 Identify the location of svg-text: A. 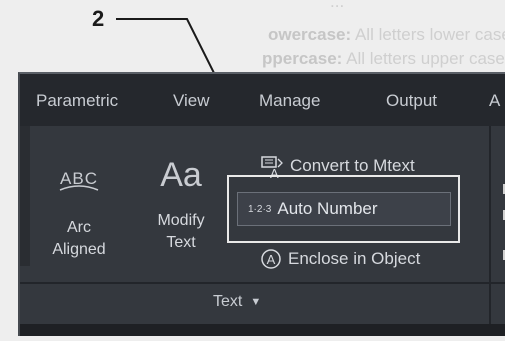
(271, 259).